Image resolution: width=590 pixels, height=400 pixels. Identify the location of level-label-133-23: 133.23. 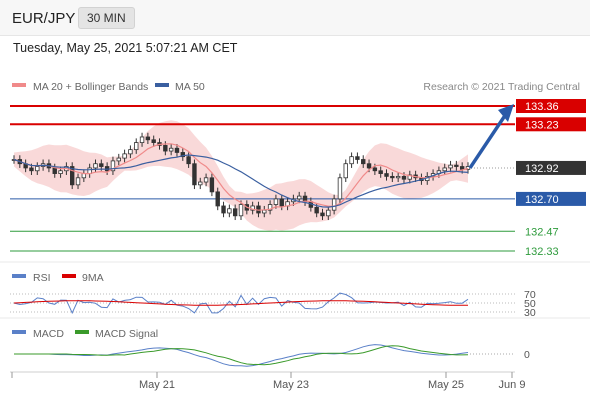
(542, 125).